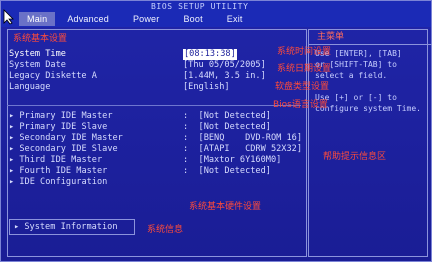 The width and height of the screenshot is (432, 262). Describe the element at coordinates (146, 19) in the screenshot. I see `menu-power: Power` at that location.